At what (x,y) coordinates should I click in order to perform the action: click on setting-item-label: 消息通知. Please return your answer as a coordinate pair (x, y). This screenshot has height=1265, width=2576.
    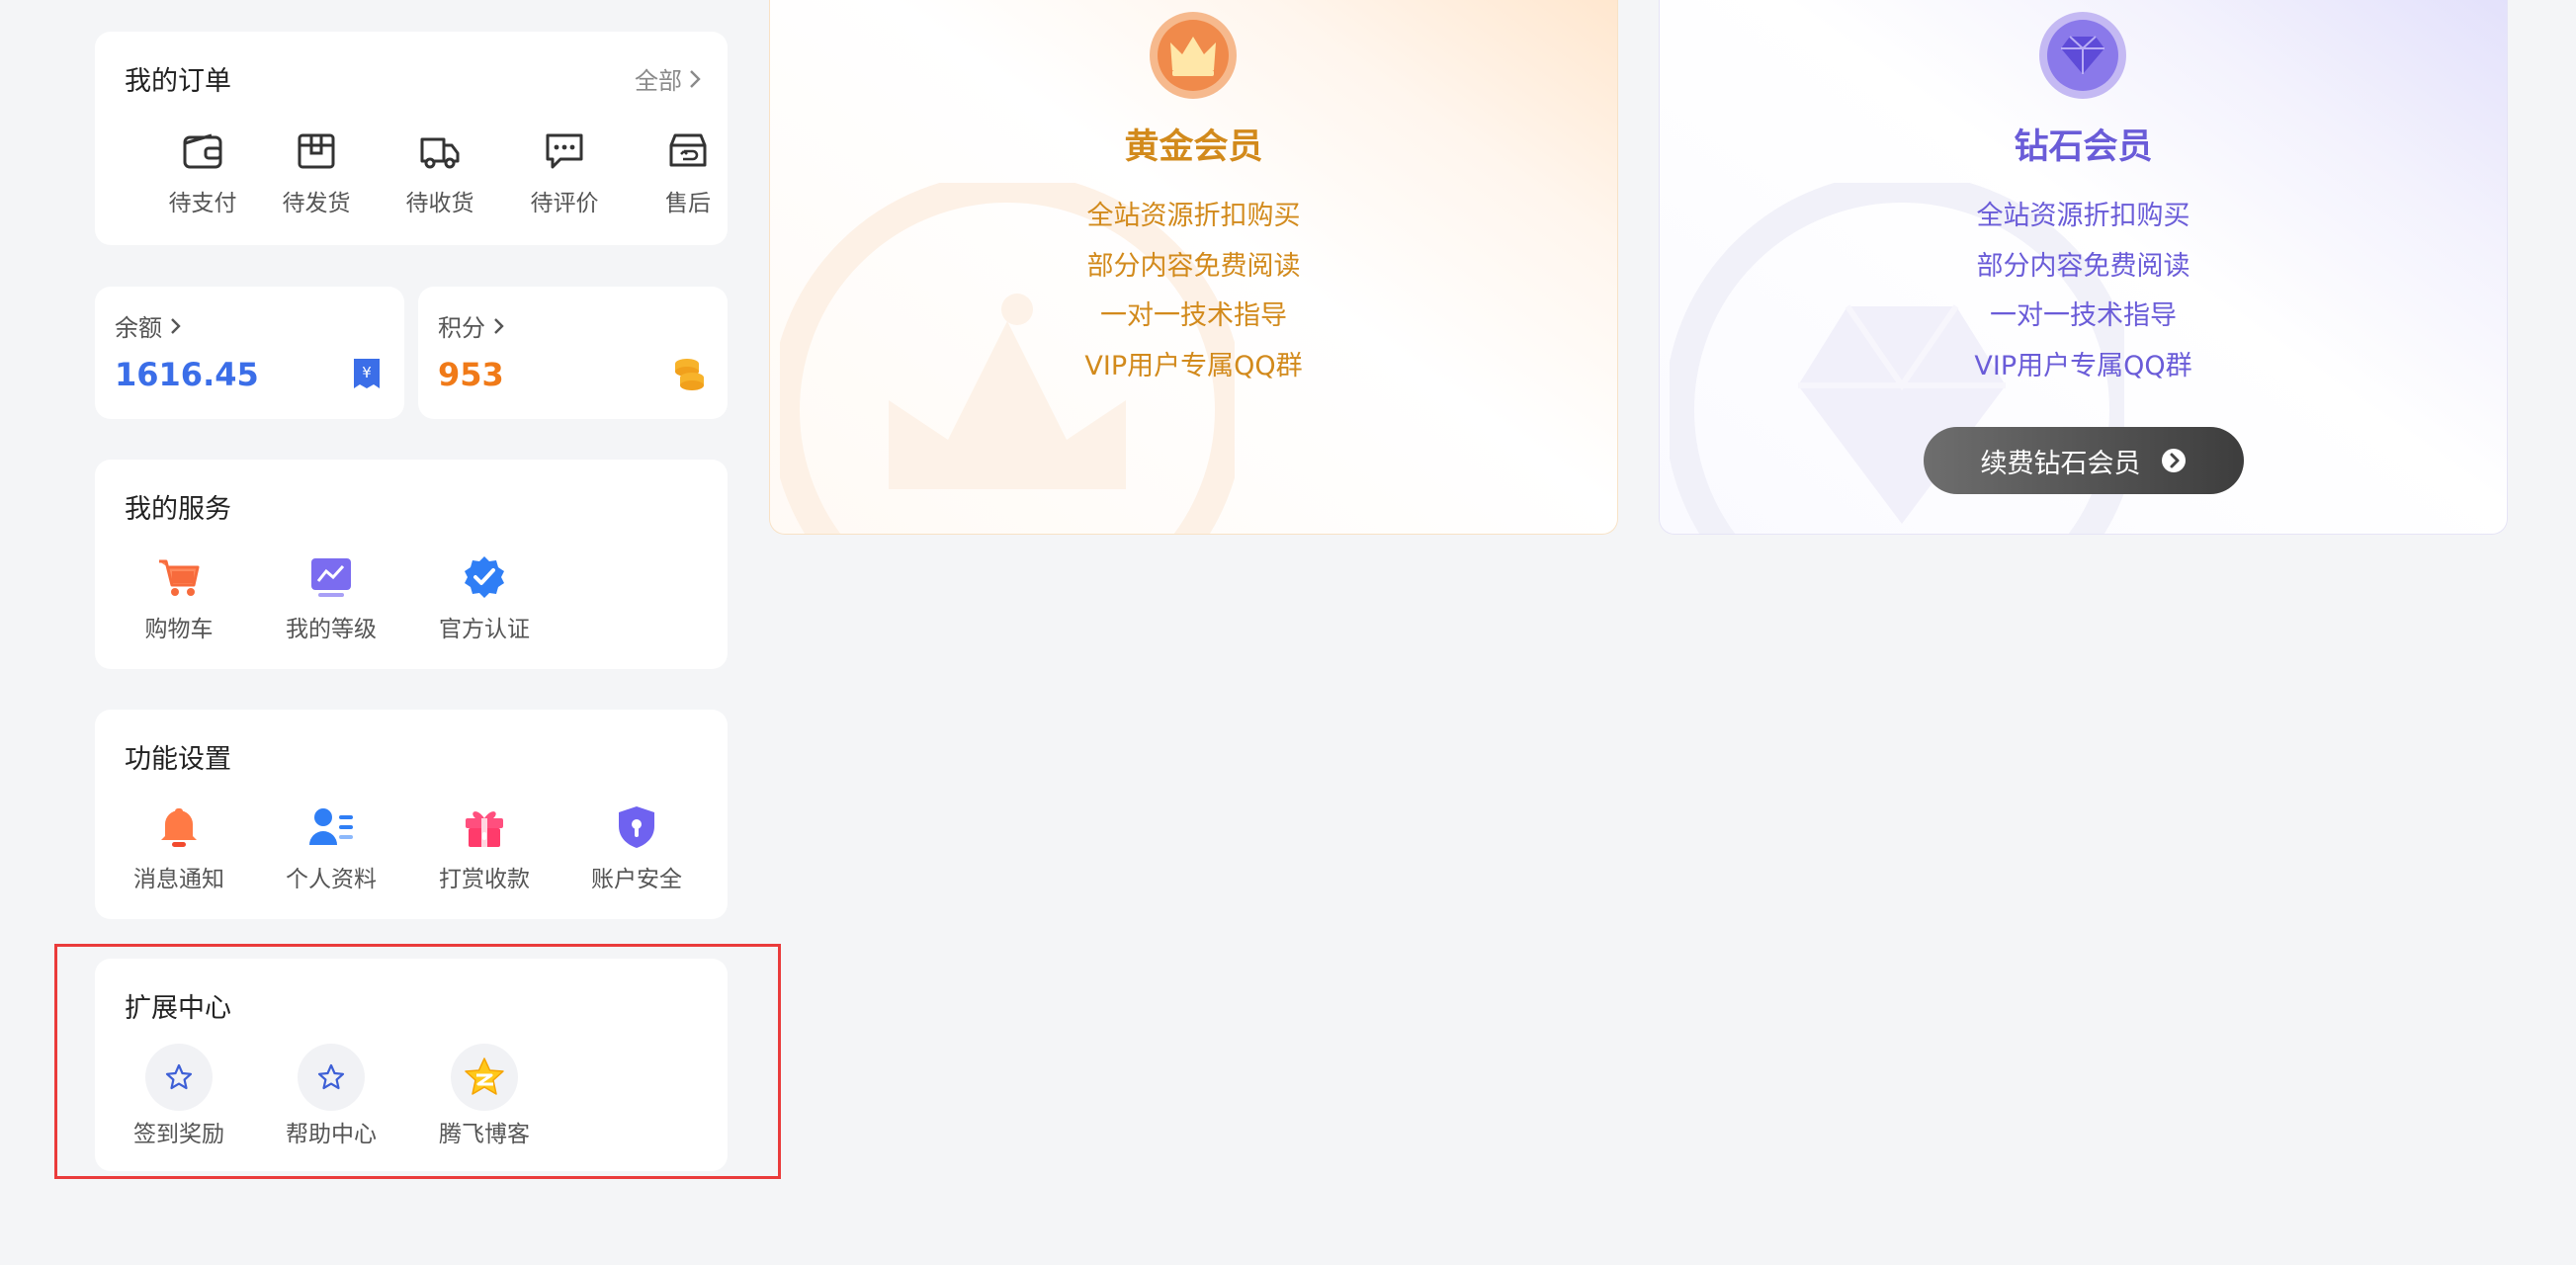
    Looking at the image, I should click on (178, 879).